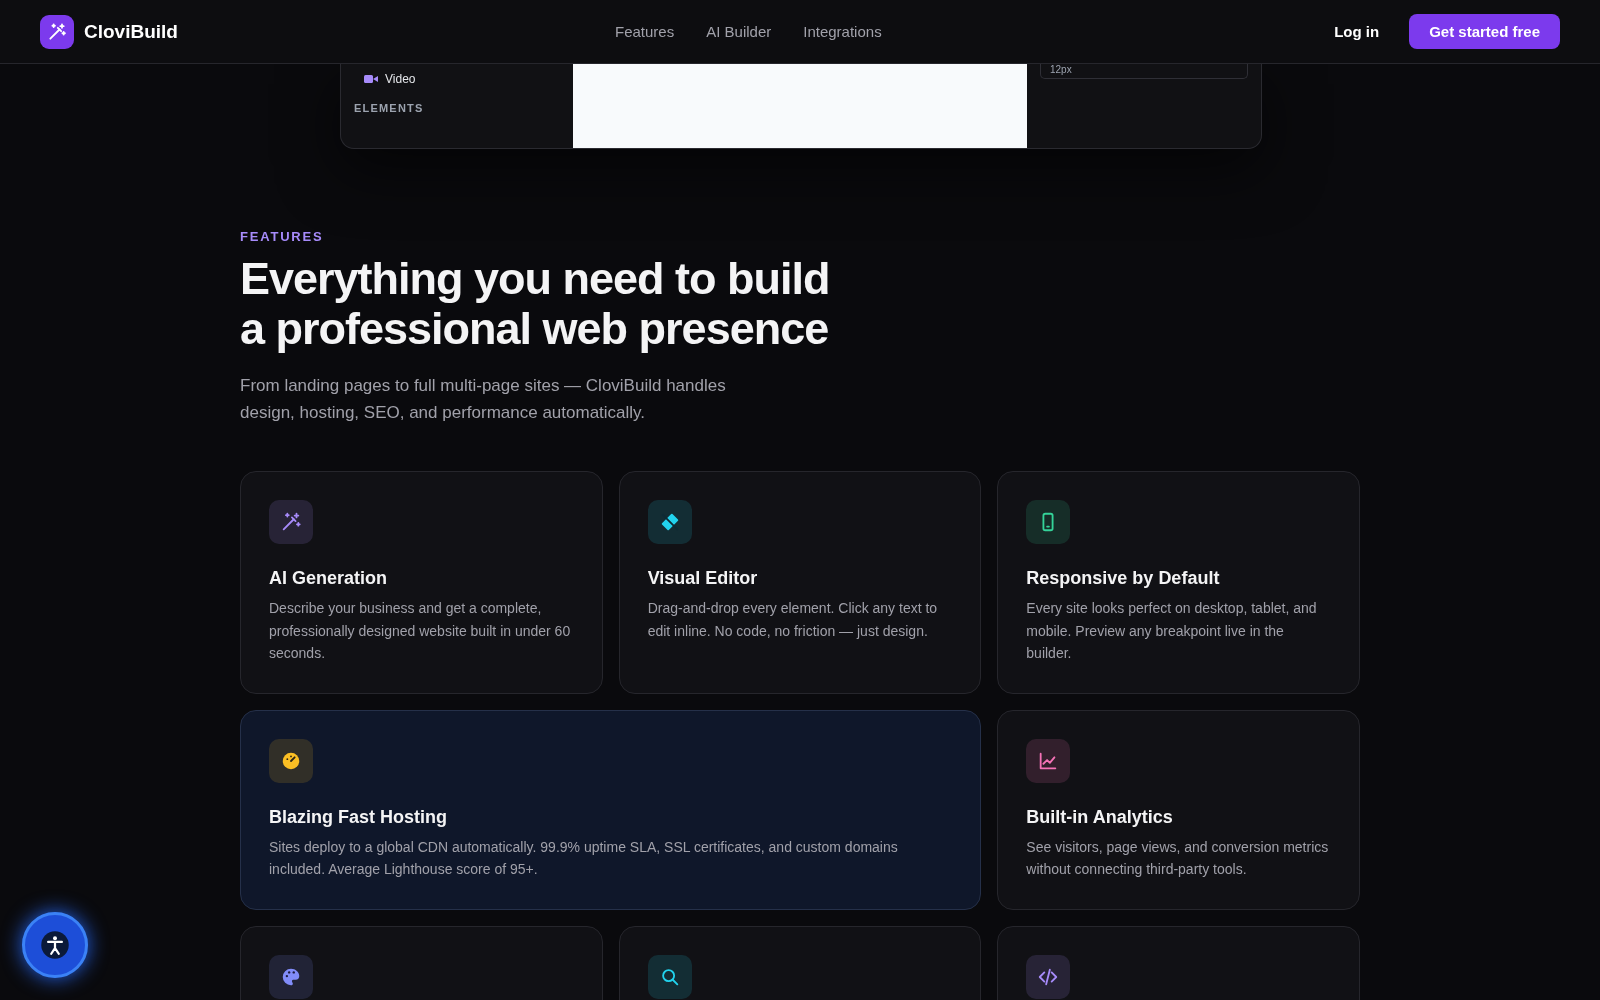  I want to click on card-description: Sites deploy to a global CDN automatically. 99.9% uptime SLA, SSL certificates, and custom domains included. Average Lighthouse score of 95+., so click(584, 858).